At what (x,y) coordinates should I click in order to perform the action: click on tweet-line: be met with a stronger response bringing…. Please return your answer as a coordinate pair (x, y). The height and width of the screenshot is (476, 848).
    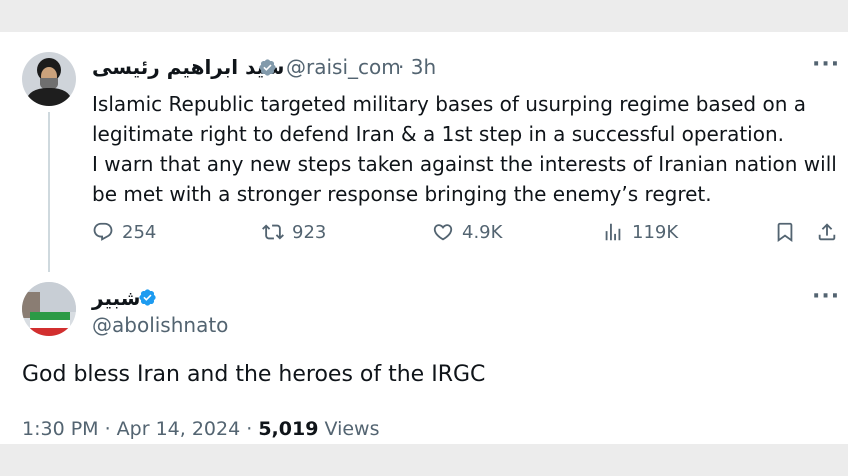
    Looking at the image, I should click on (402, 194).